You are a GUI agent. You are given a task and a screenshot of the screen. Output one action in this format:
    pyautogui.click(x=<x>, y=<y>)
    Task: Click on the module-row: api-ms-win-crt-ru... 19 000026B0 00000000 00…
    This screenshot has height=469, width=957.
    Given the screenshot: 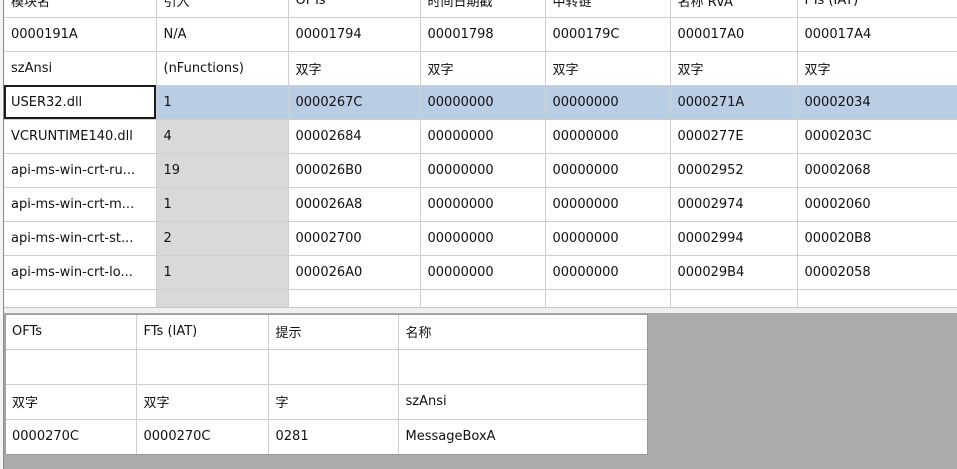 What is the action you would take?
    pyautogui.click(x=480, y=170)
    